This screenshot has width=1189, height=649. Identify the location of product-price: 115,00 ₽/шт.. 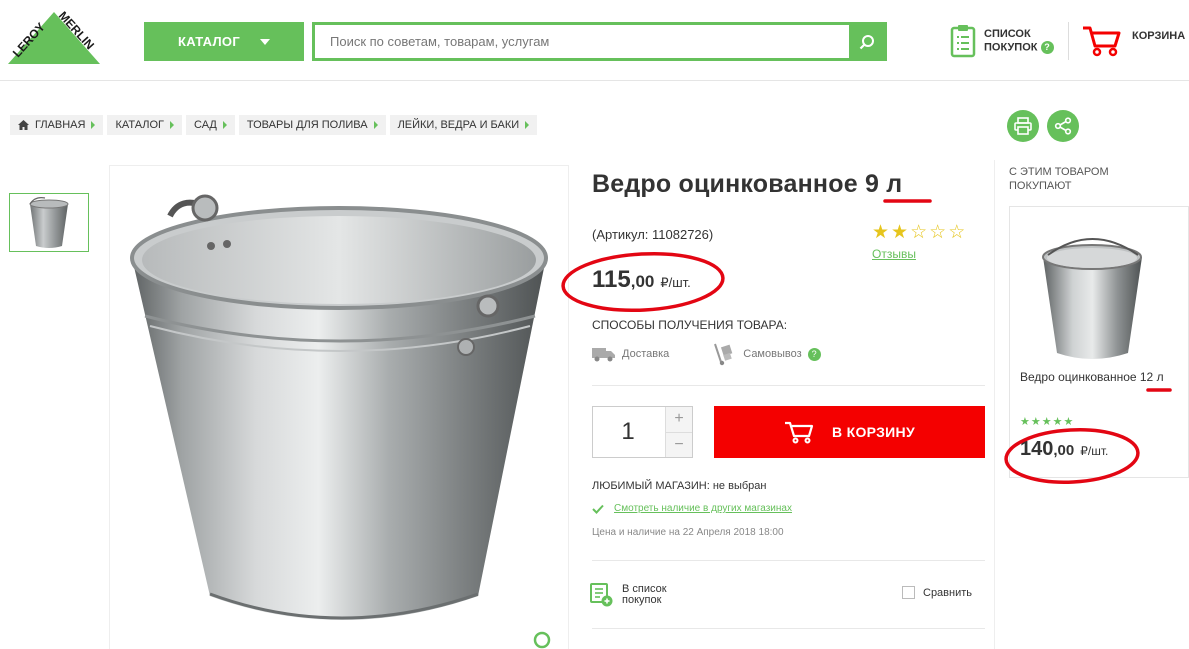
(641, 280).